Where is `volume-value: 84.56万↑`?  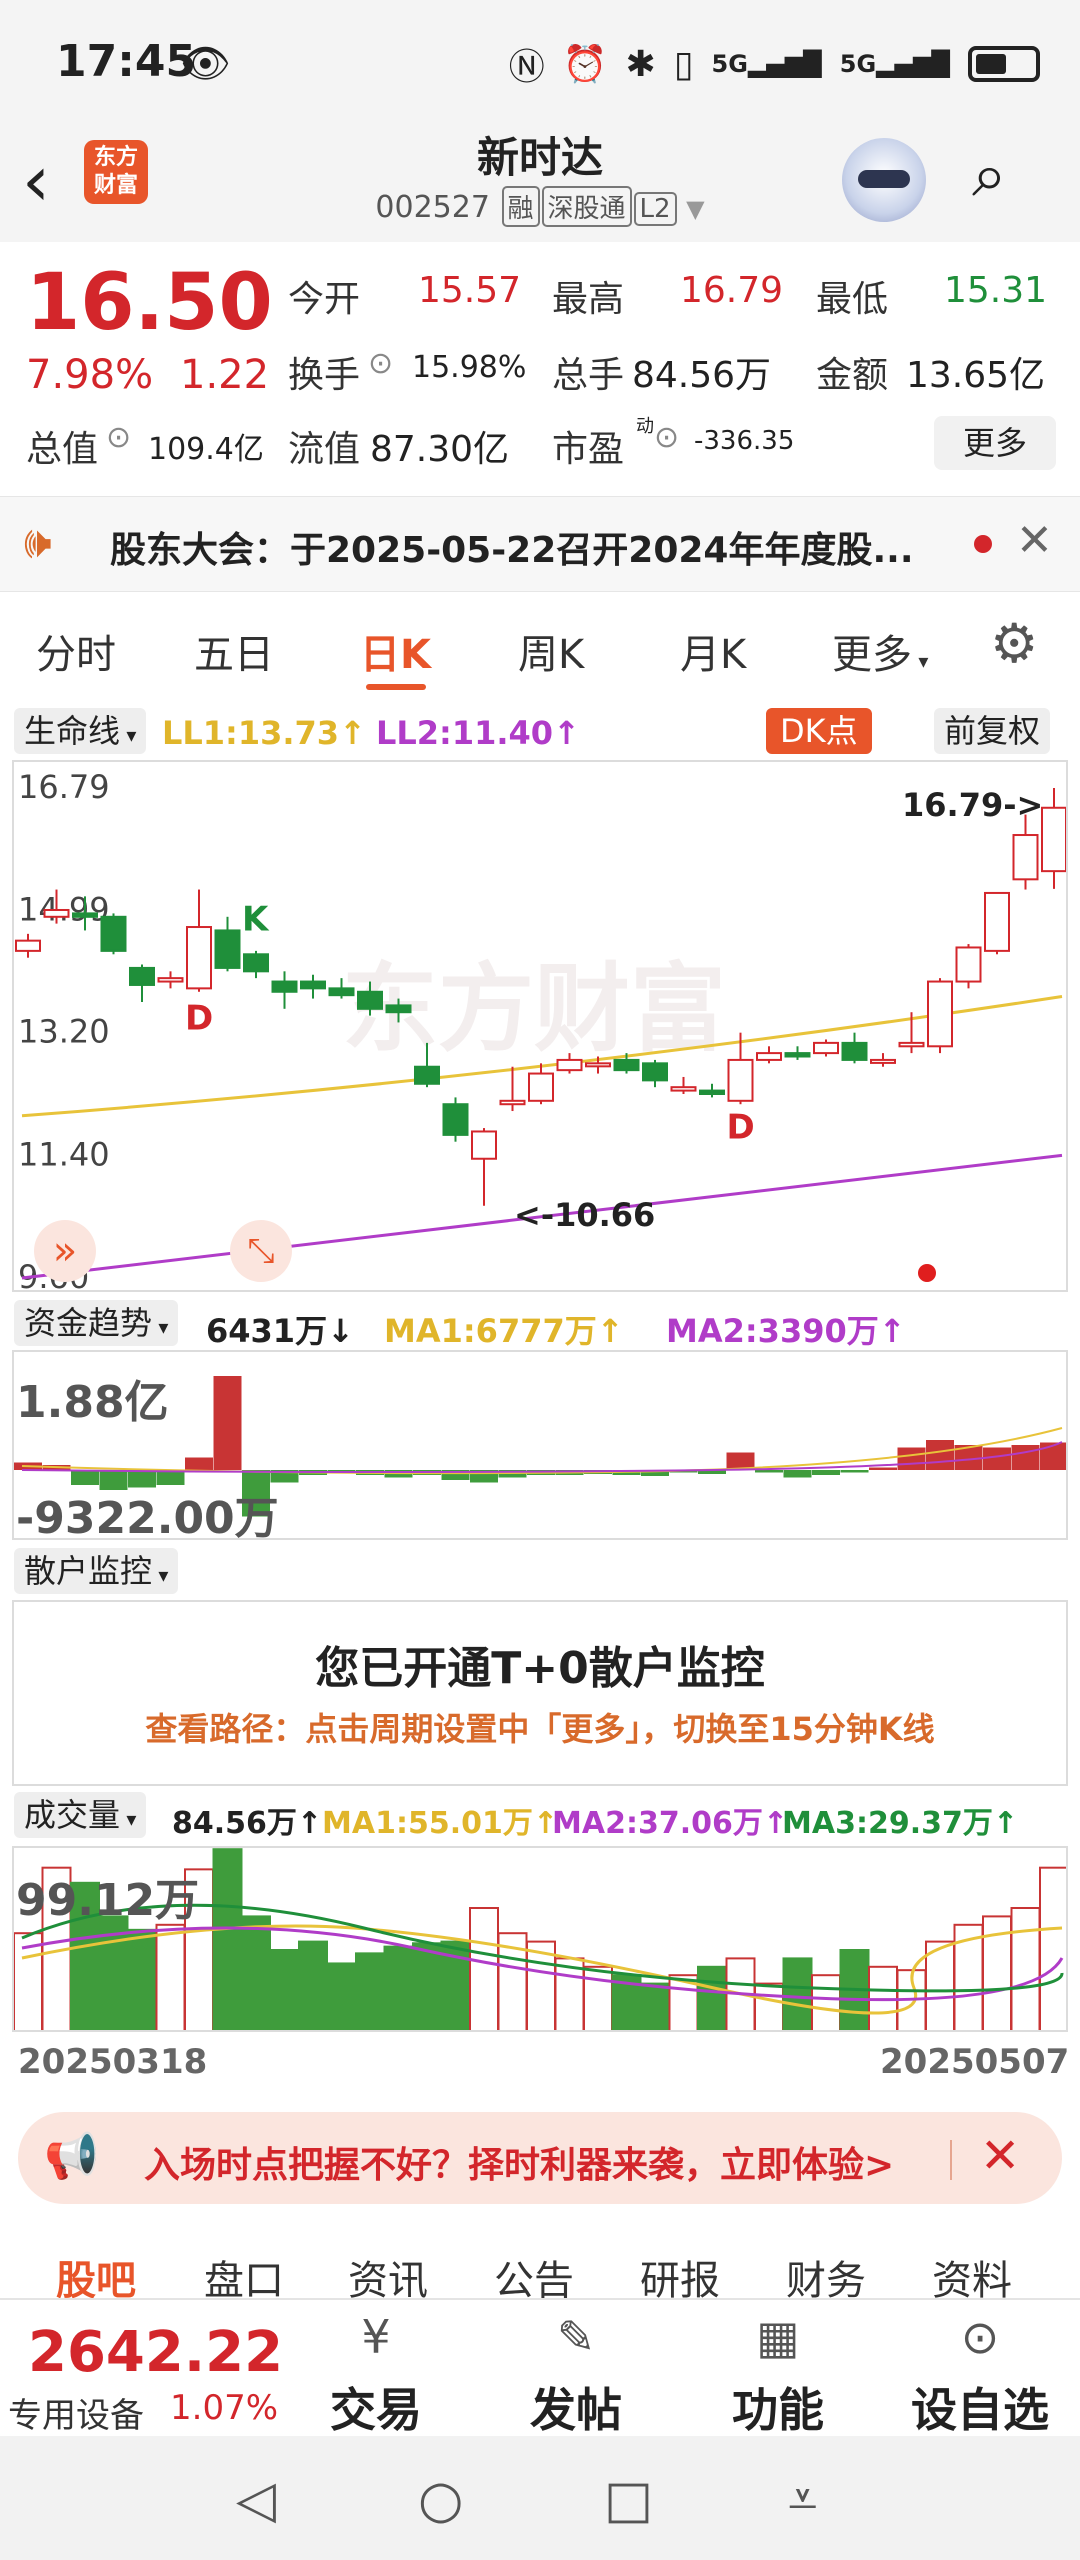 volume-value: 84.56万↑ is located at coordinates (247, 1823).